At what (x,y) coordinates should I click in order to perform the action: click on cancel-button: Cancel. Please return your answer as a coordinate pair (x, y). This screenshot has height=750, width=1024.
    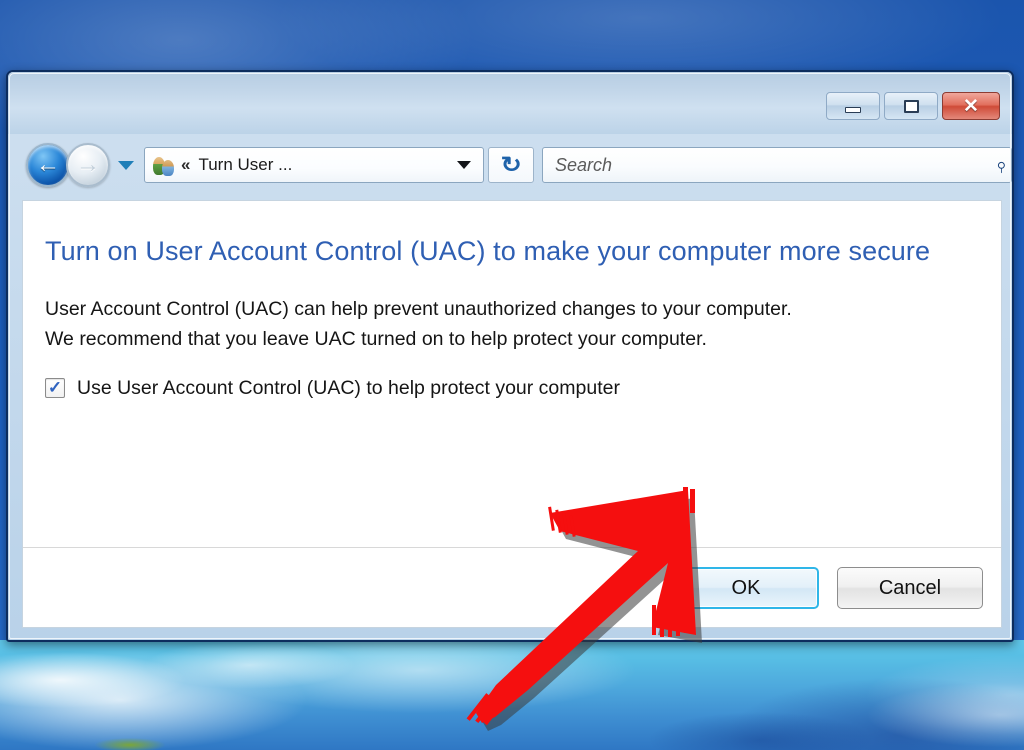
    Looking at the image, I should click on (910, 588).